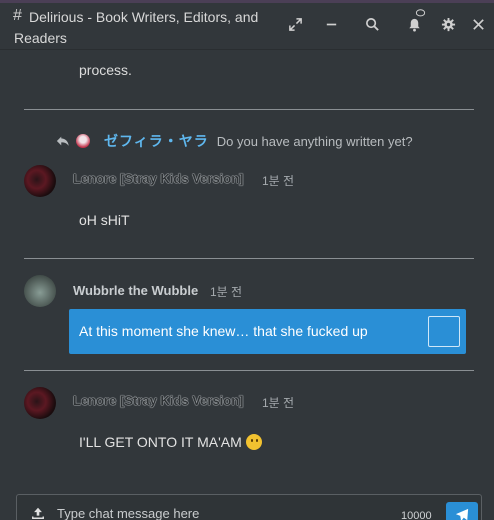 The width and height of the screenshot is (494, 520). Describe the element at coordinates (295, 24) in the screenshot. I see `expand-icon` at that location.